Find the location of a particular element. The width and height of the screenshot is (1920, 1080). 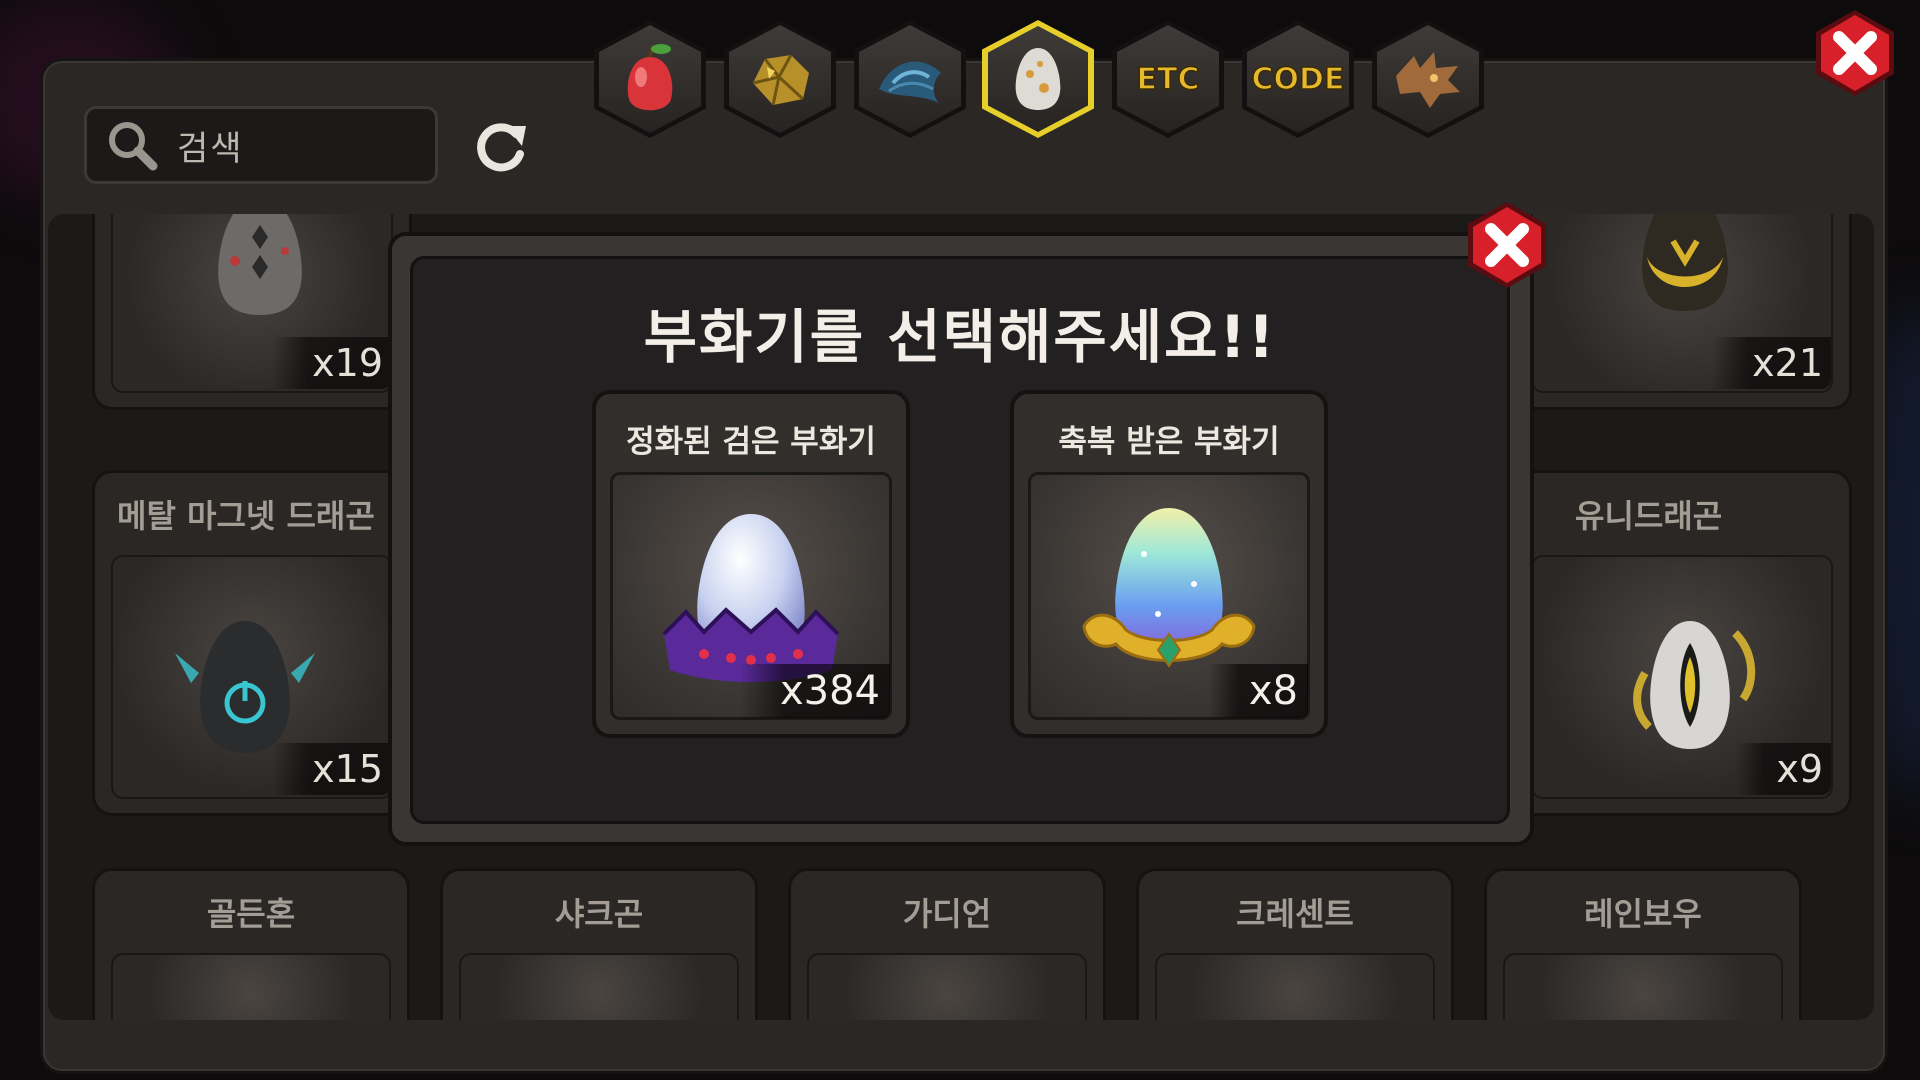

list-item: 가디언 is located at coordinates (947, 944).